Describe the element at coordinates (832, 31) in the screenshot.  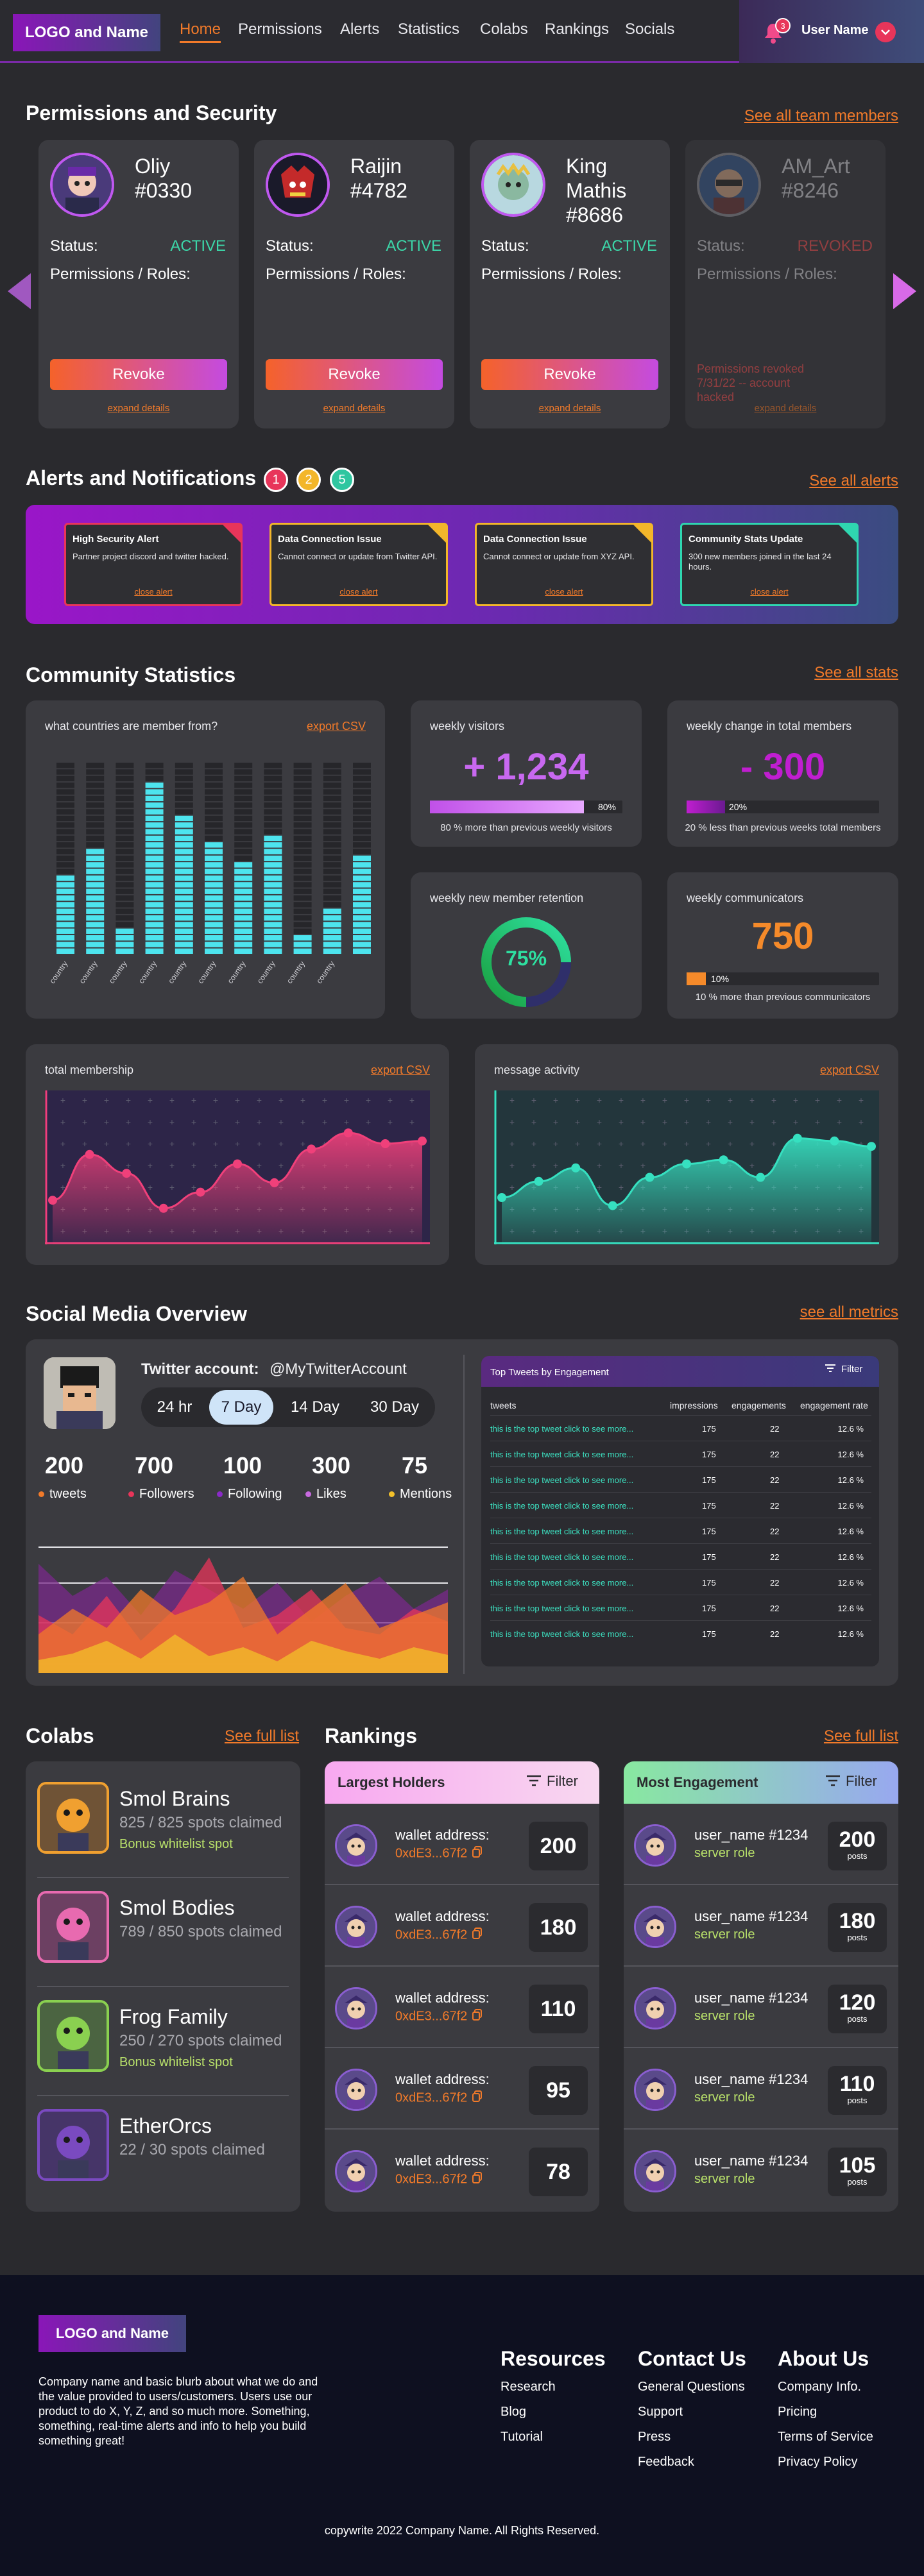
I see `user-menu: 3 User Name` at that location.